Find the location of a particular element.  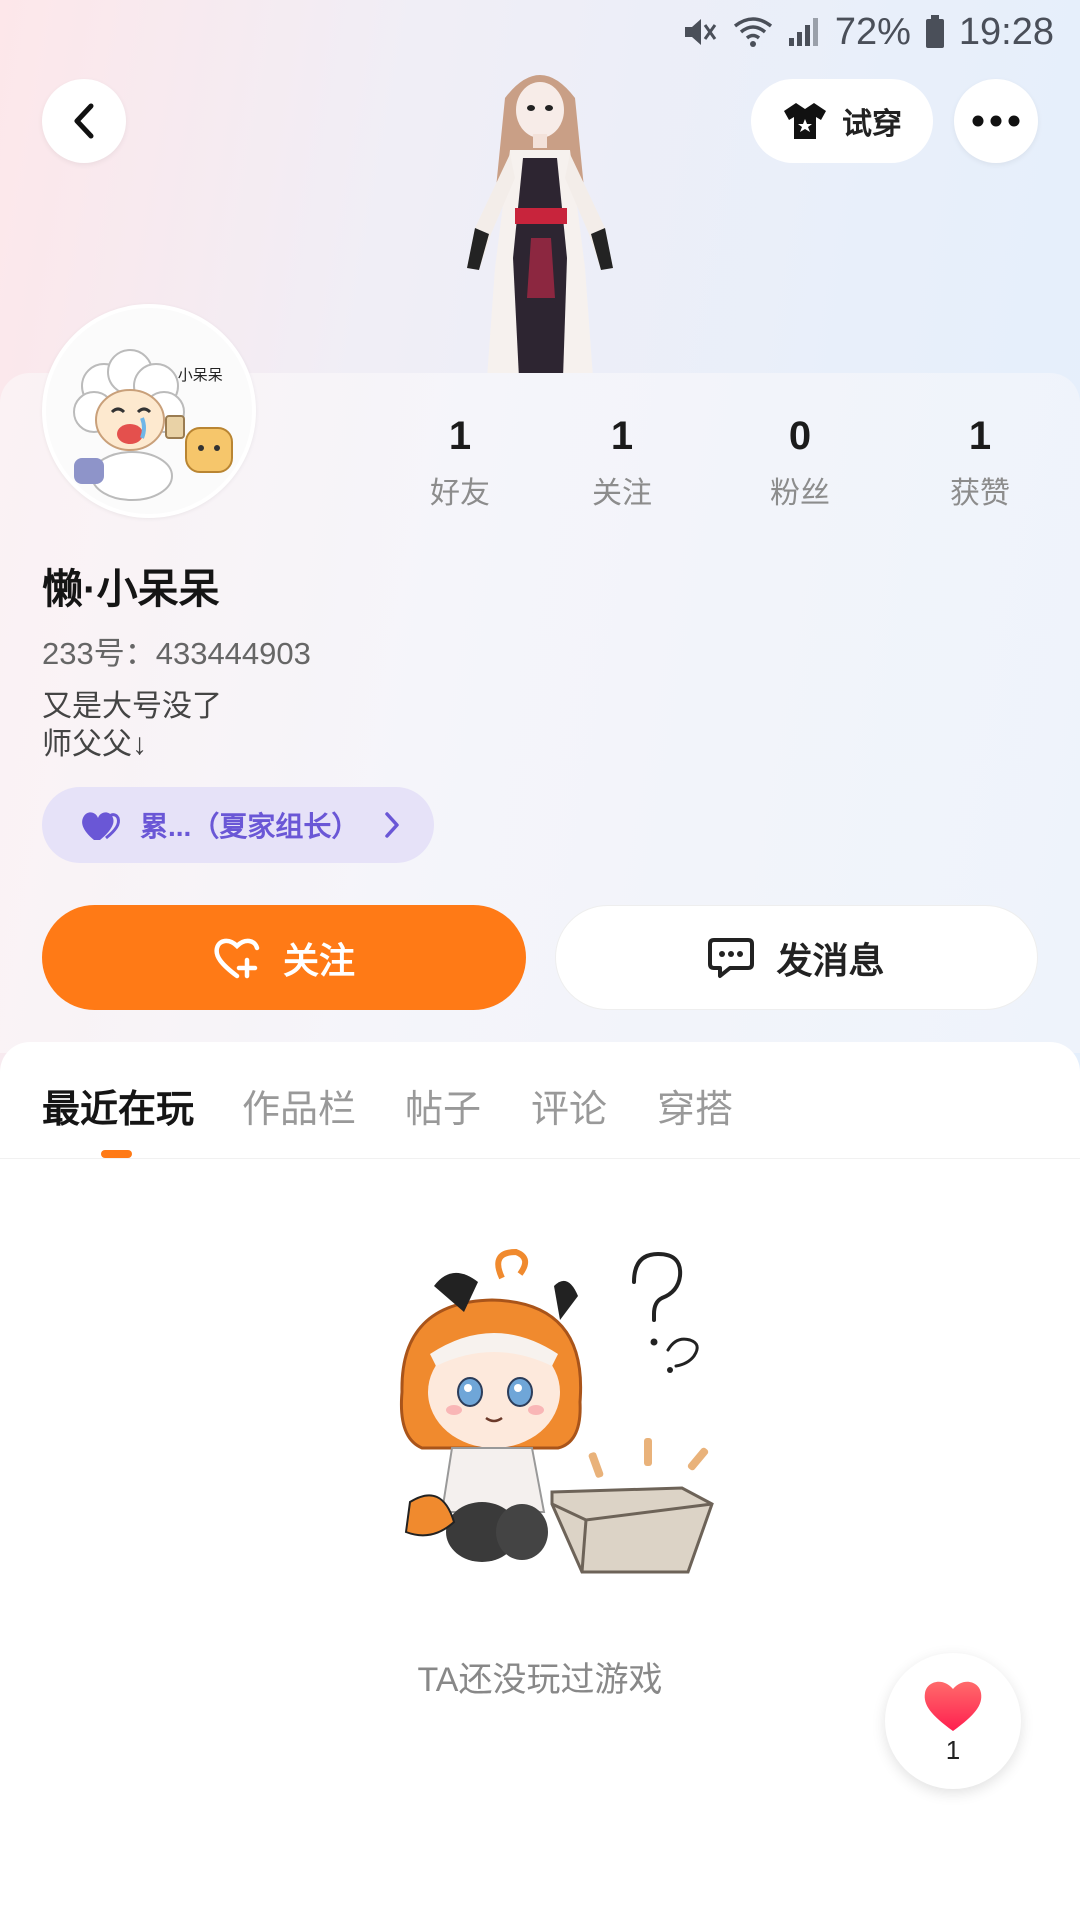

stat-label: 好友 is located at coordinates (460, 493).